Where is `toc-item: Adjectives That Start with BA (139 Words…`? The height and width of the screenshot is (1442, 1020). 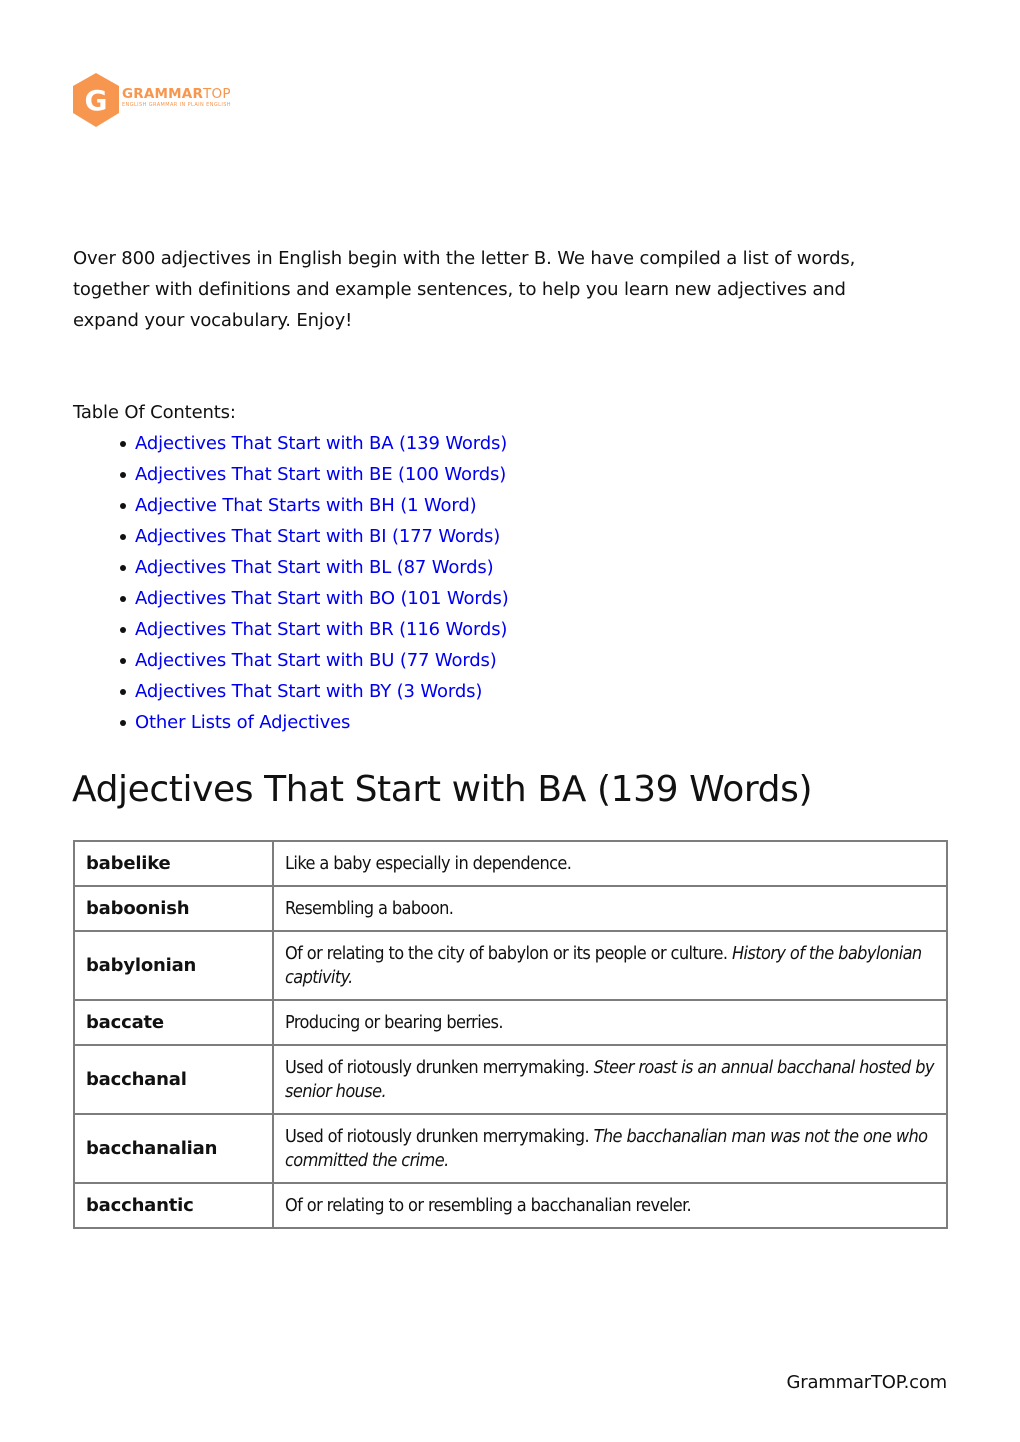 toc-item: Adjectives That Start with BA (139 Words… is located at coordinates (314, 443).